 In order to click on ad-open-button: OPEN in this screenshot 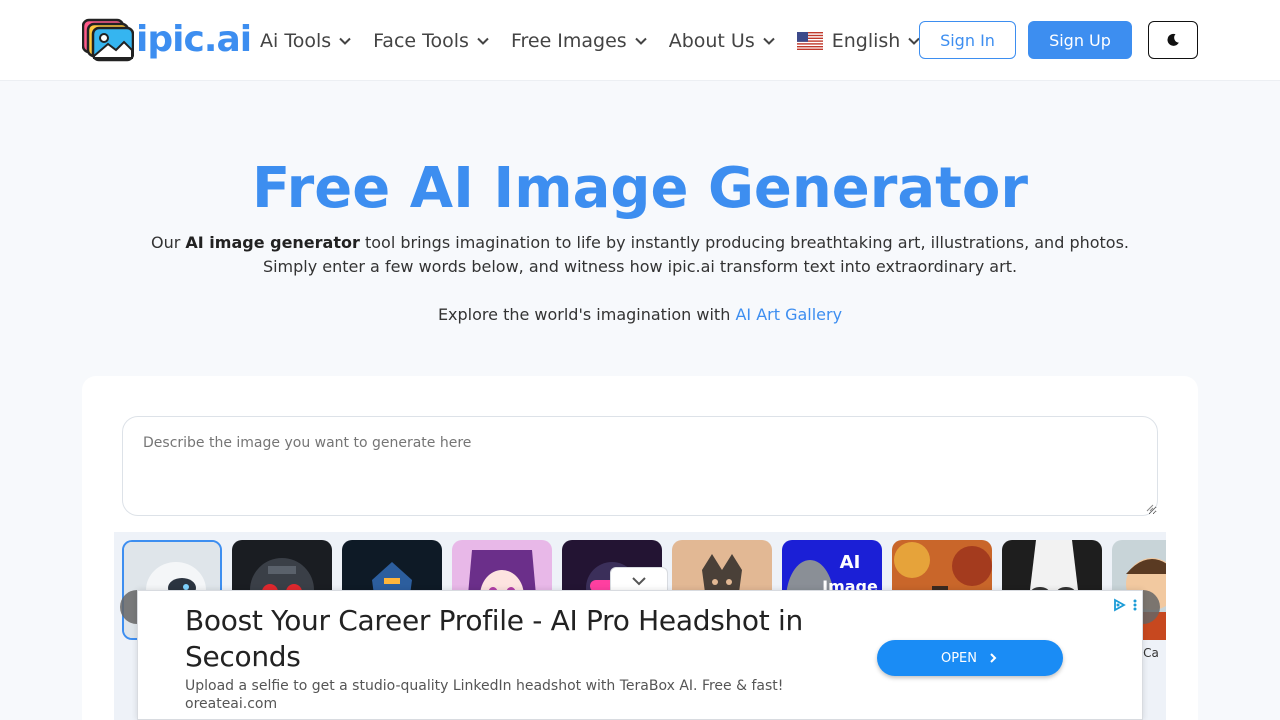, I will do `click(970, 658)`.